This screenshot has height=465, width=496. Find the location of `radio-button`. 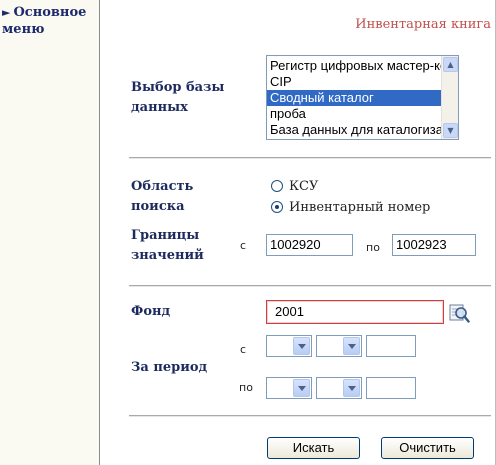

radio-button is located at coordinates (277, 186).